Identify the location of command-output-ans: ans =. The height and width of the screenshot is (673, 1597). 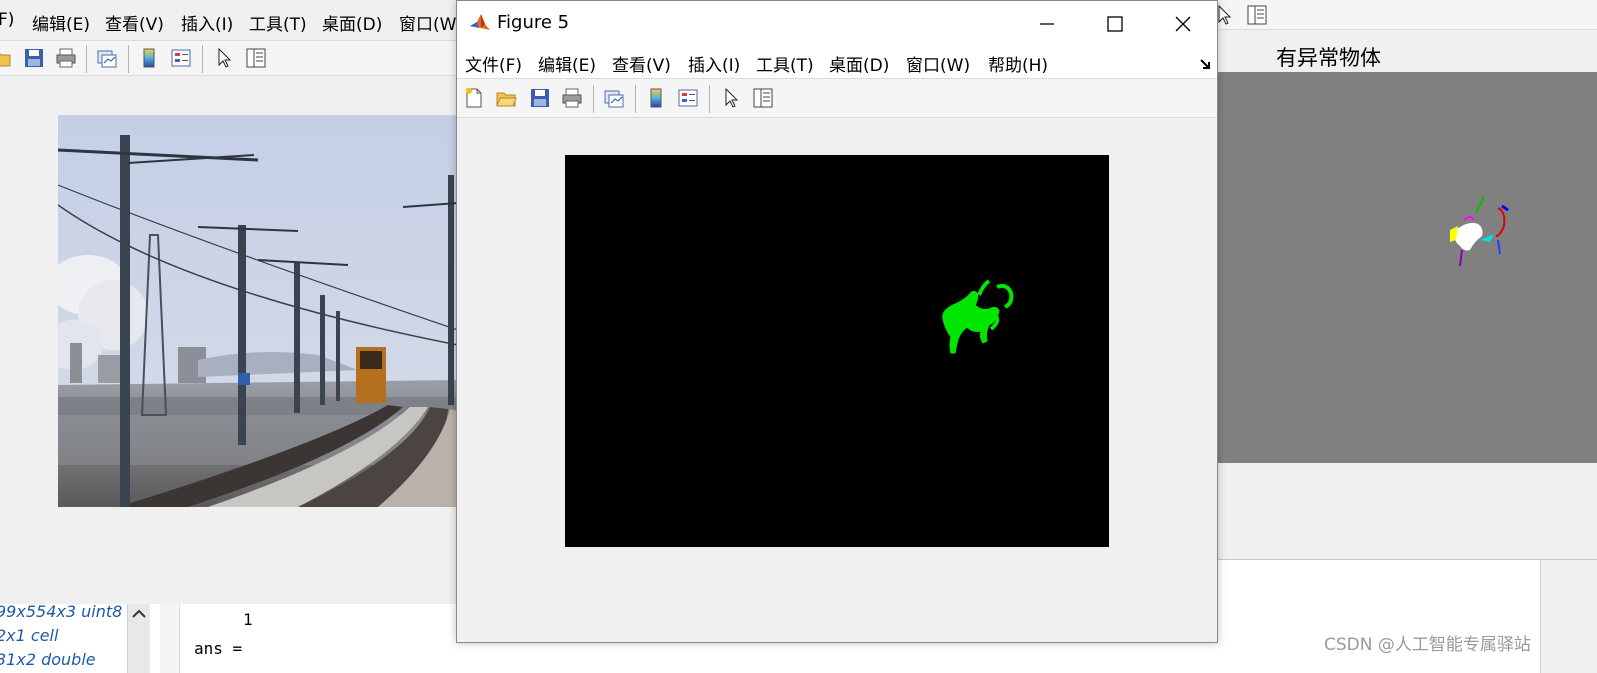
(218, 648).